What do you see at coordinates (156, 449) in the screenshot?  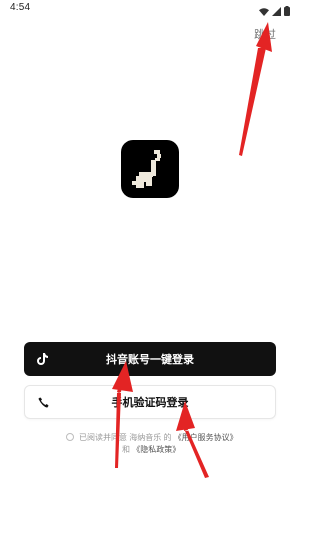 I see `privacy-policy-link: 《隐私政策》` at bounding box center [156, 449].